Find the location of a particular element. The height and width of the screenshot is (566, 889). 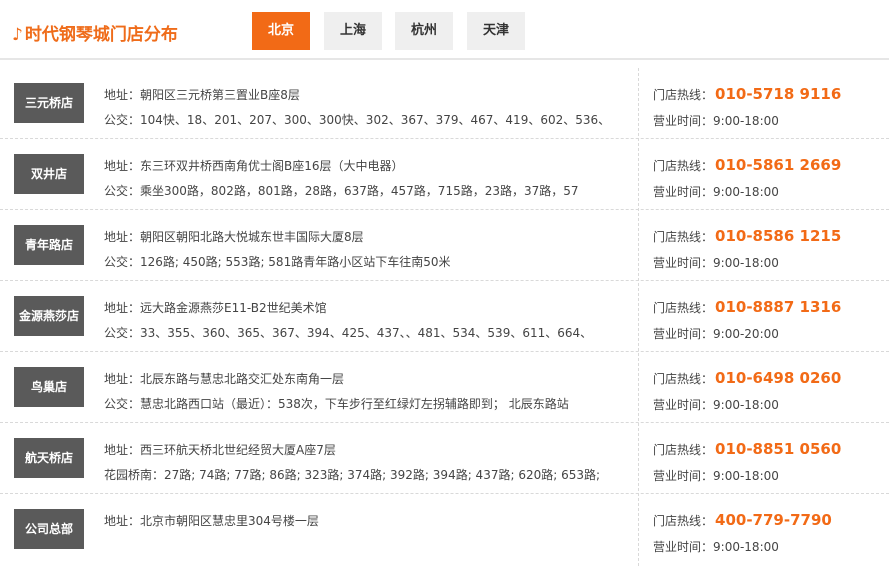

store-hotline: 门店热线： 010-8851 0560 is located at coordinates (747, 449).